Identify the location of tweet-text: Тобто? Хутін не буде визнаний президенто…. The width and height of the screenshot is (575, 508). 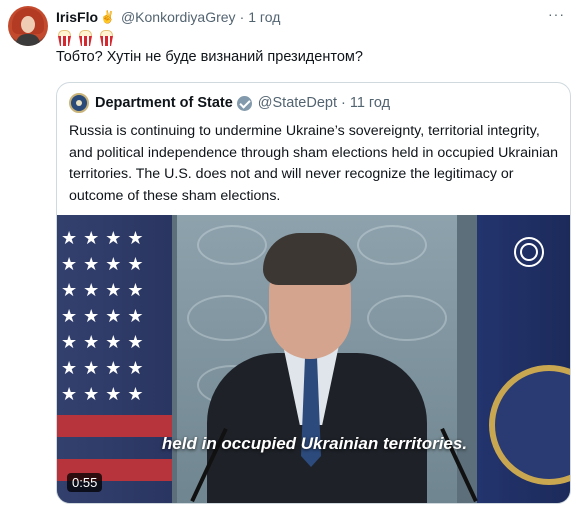
(209, 57).